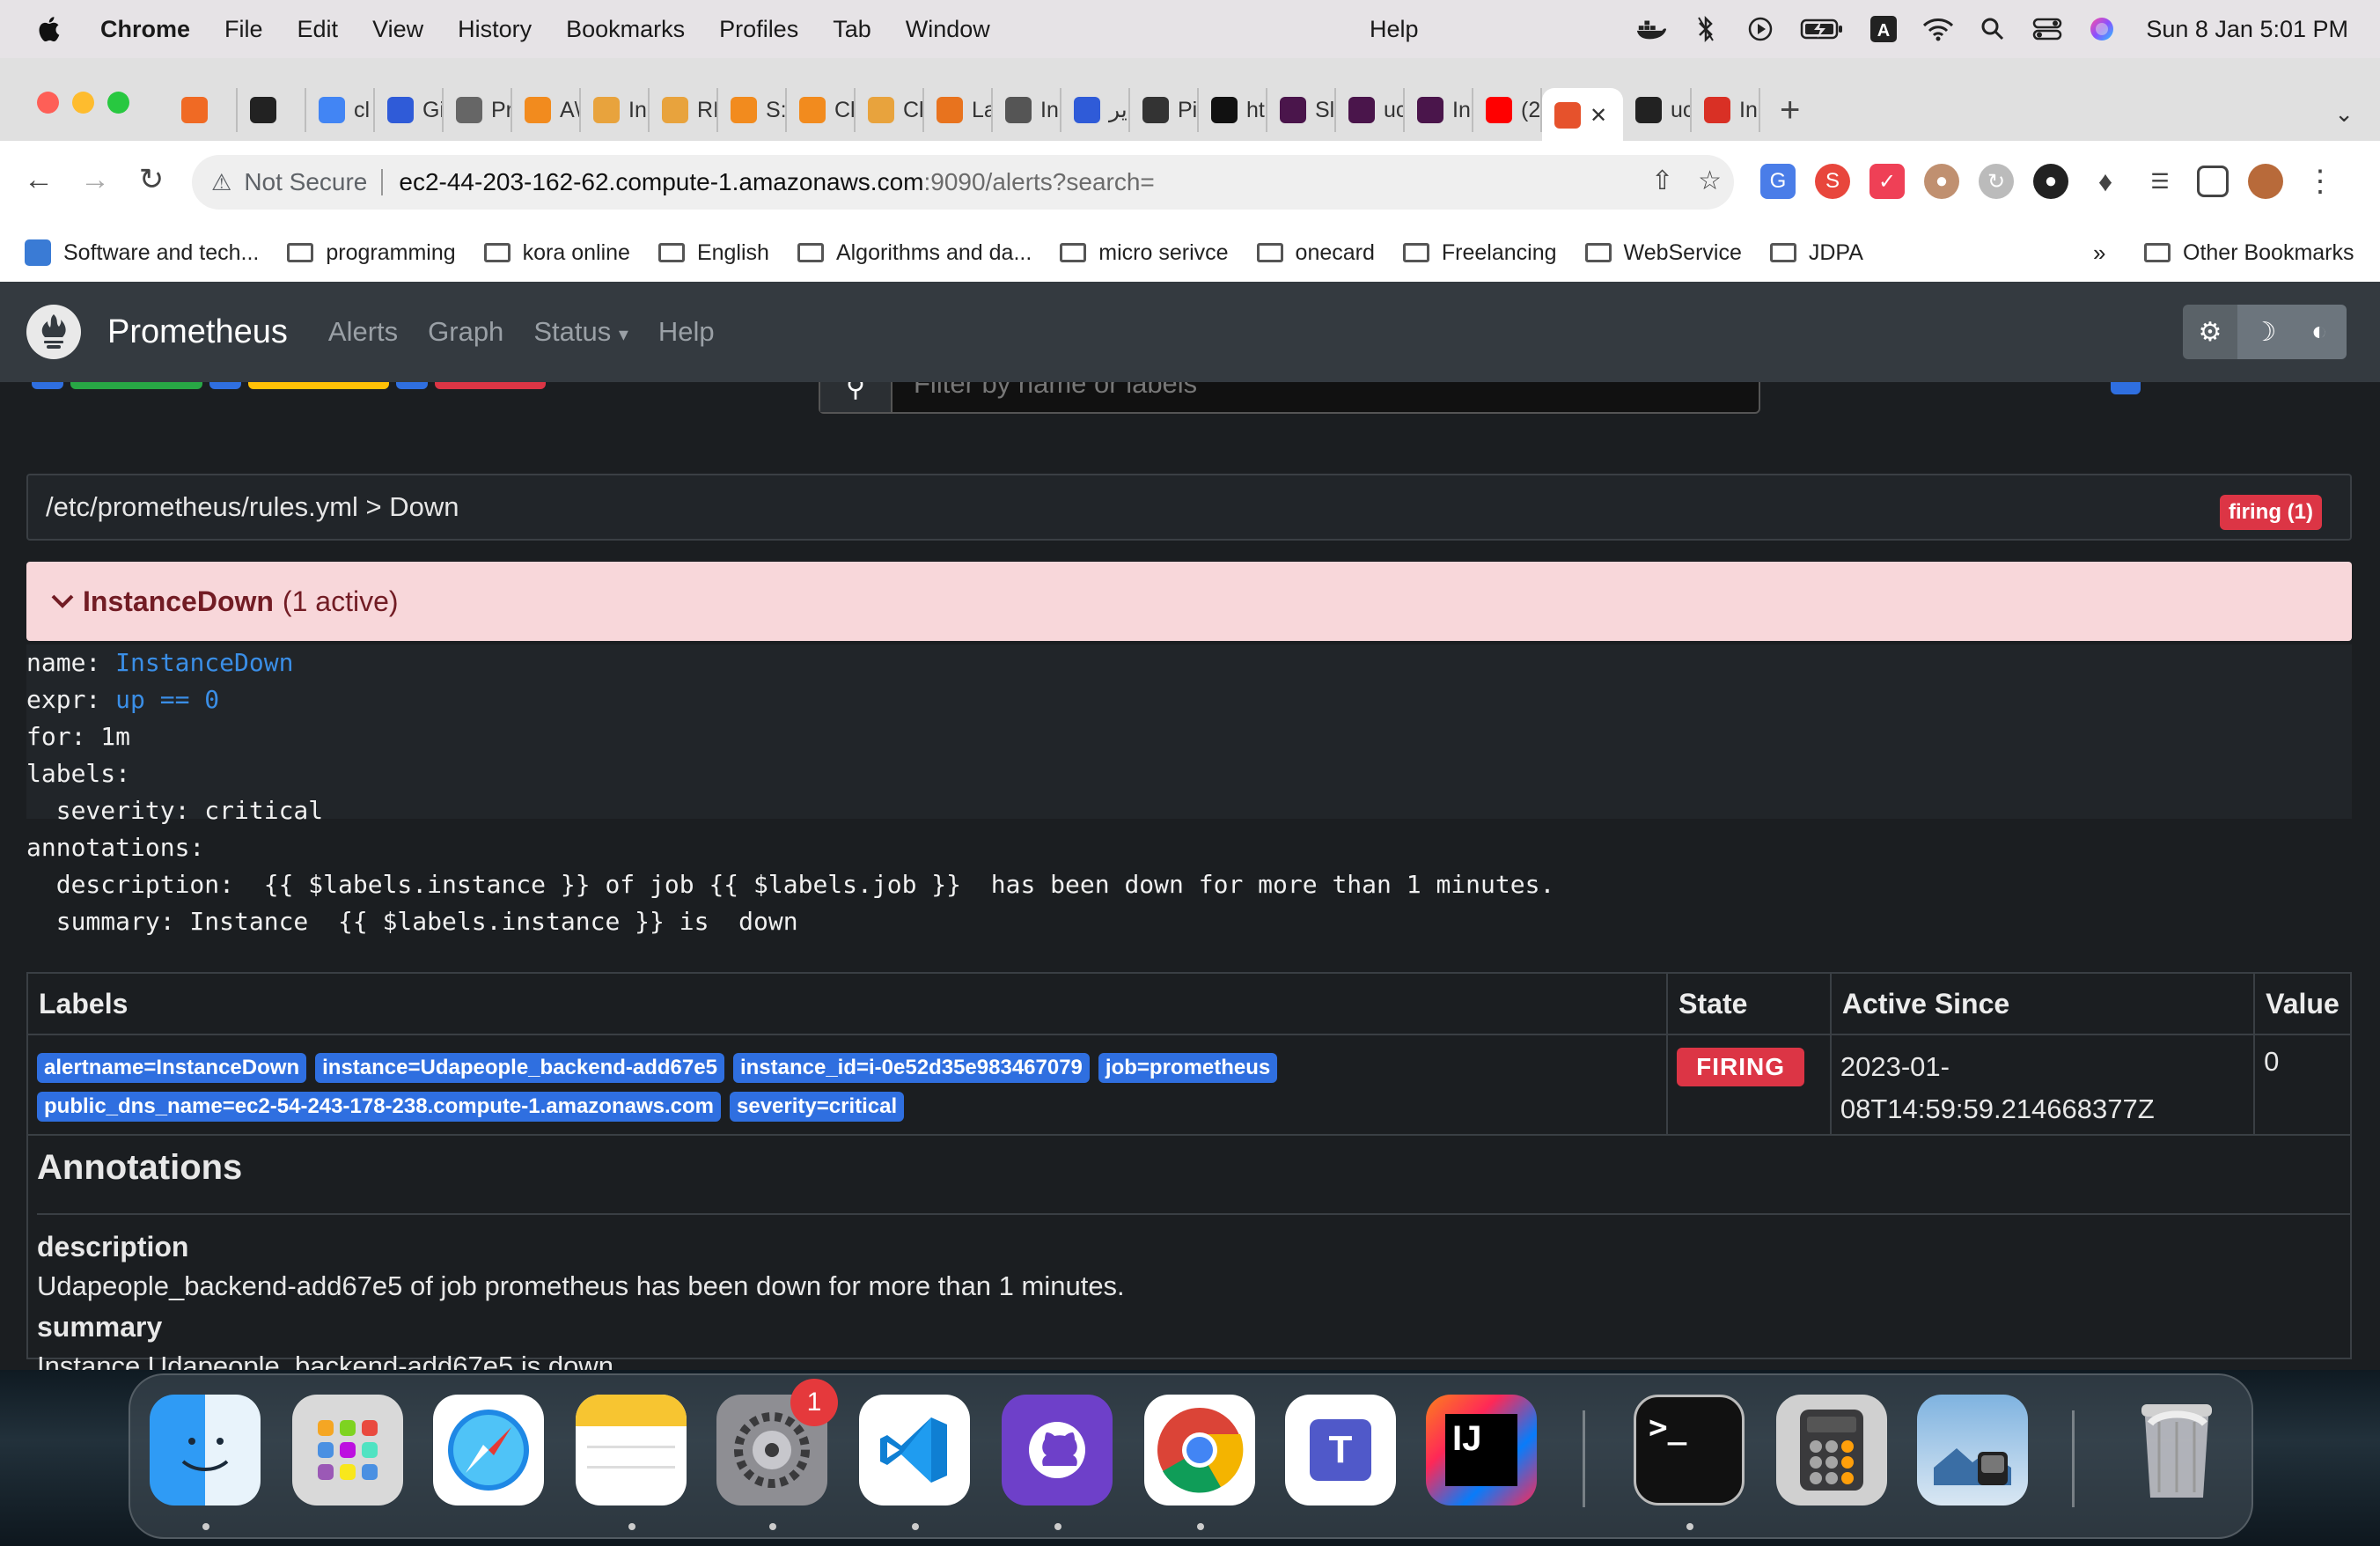 The image size is (2380, 1546). What do you see at coordinates (1832, 181) in the screenshot?
I see `skillshare-extension-icon: S` at bounding box center [1832, 181].